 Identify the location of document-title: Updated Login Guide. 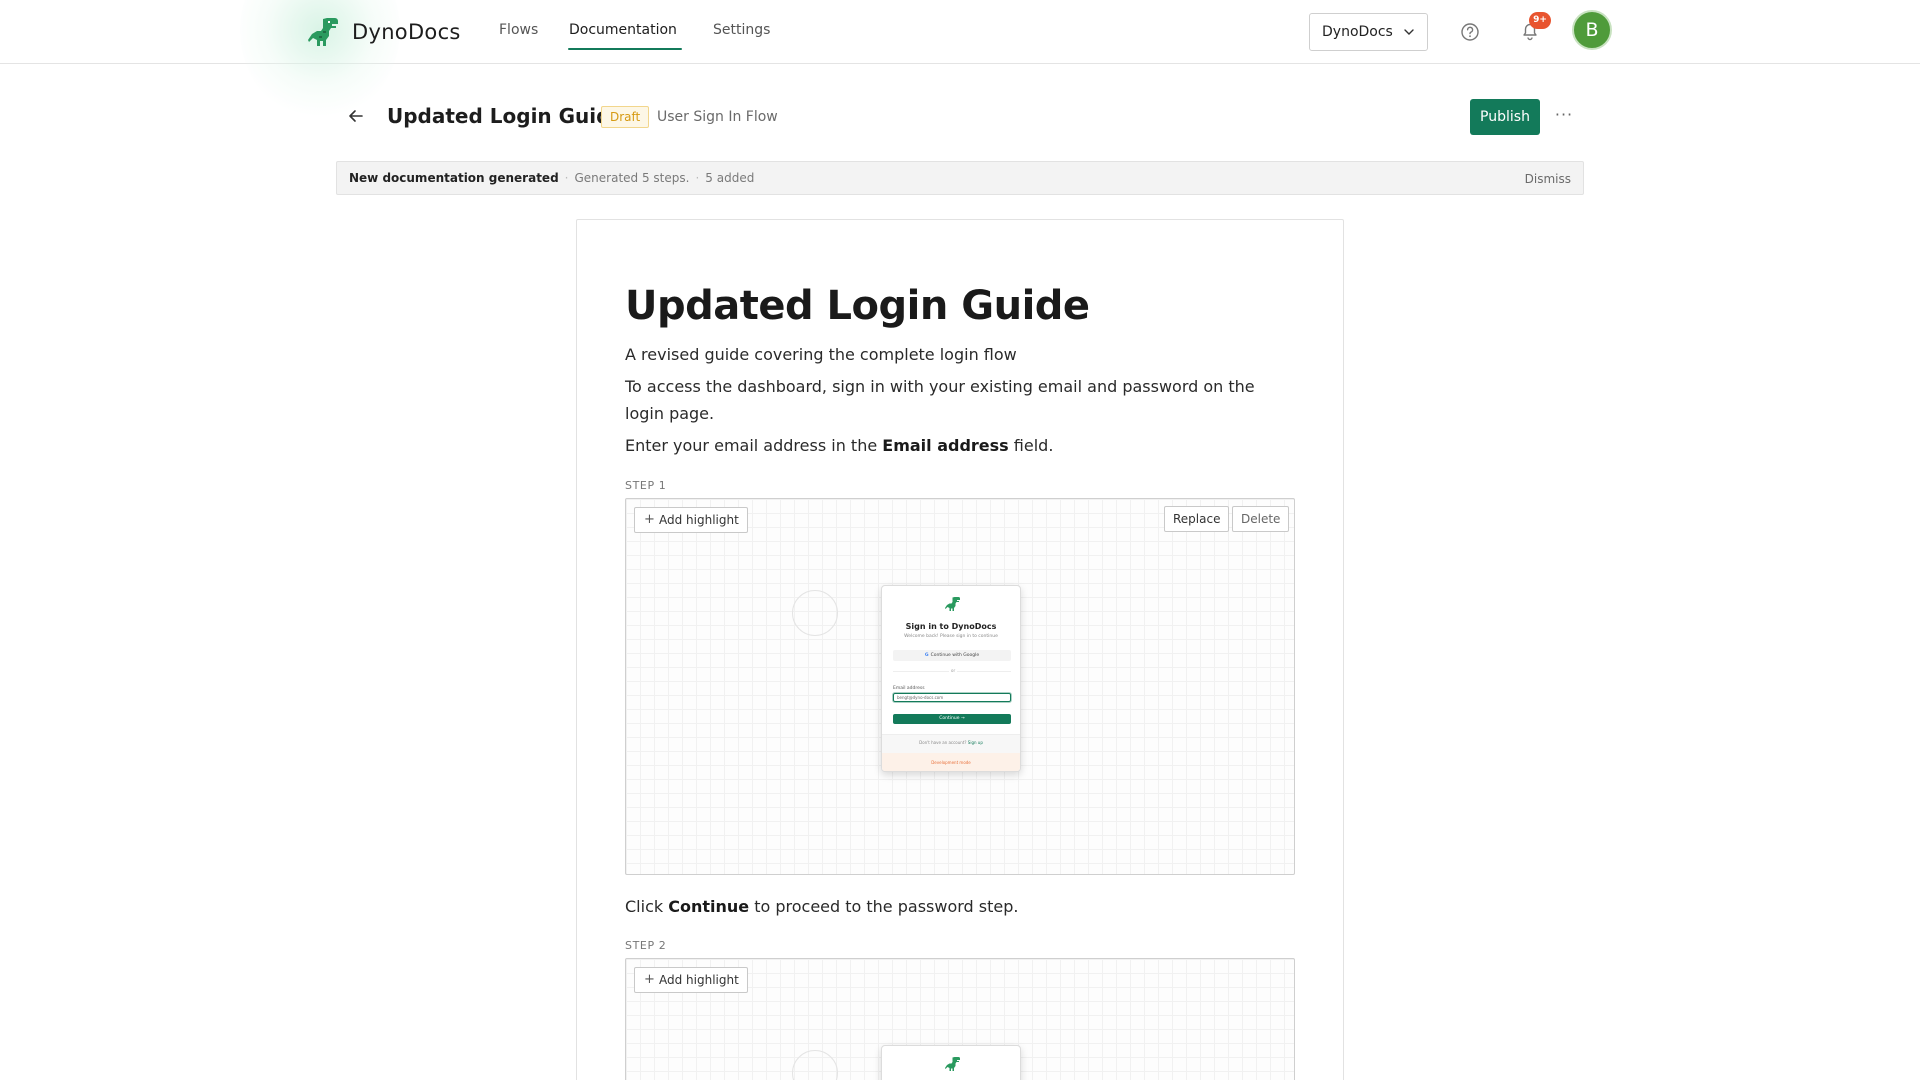
(857, 306).